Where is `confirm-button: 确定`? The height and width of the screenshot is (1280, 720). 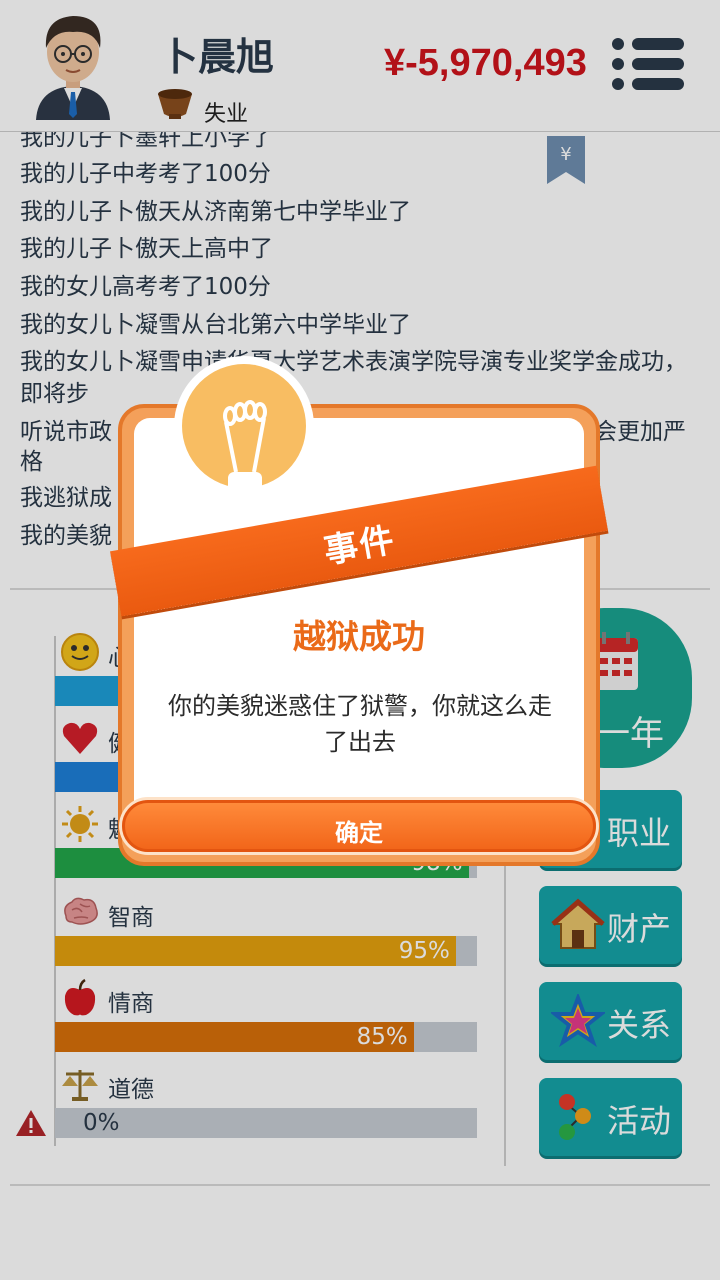 confirm-button: 确定 is located at coordinates (359, 826).